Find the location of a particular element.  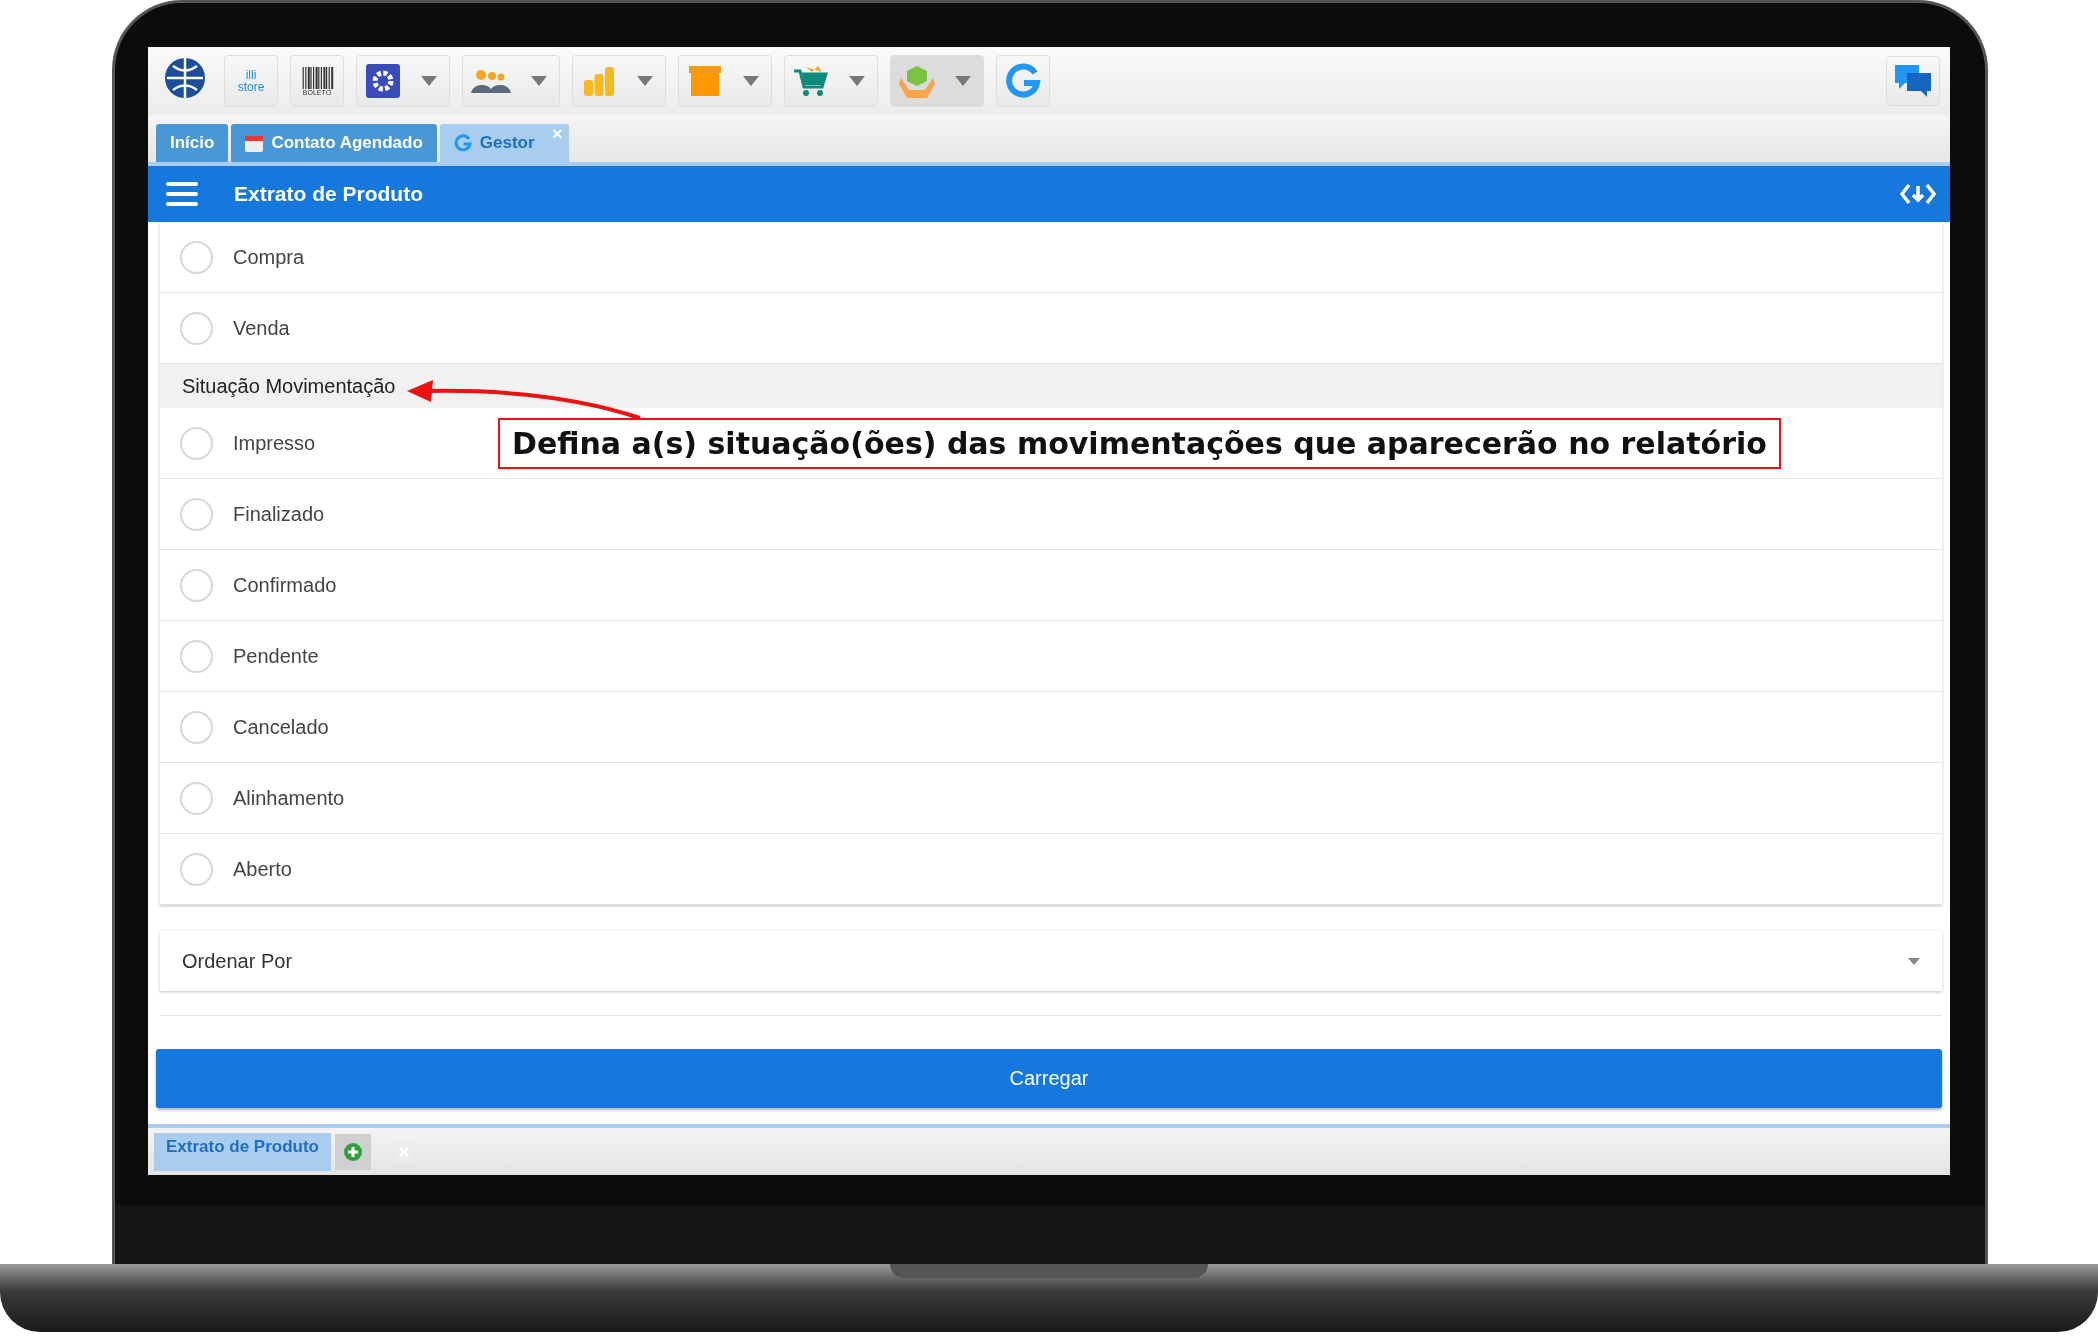

cart-icon is located at coordinates (811, 81).